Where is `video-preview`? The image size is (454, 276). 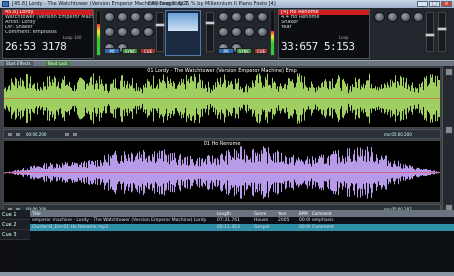 video-preview is located at coordinates (183, 22).